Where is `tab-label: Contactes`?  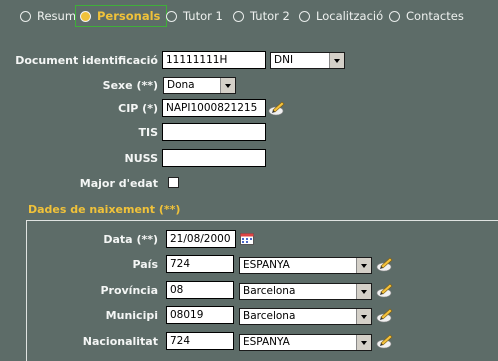 tab-label: Contactes is located at coordinates (435, 16).